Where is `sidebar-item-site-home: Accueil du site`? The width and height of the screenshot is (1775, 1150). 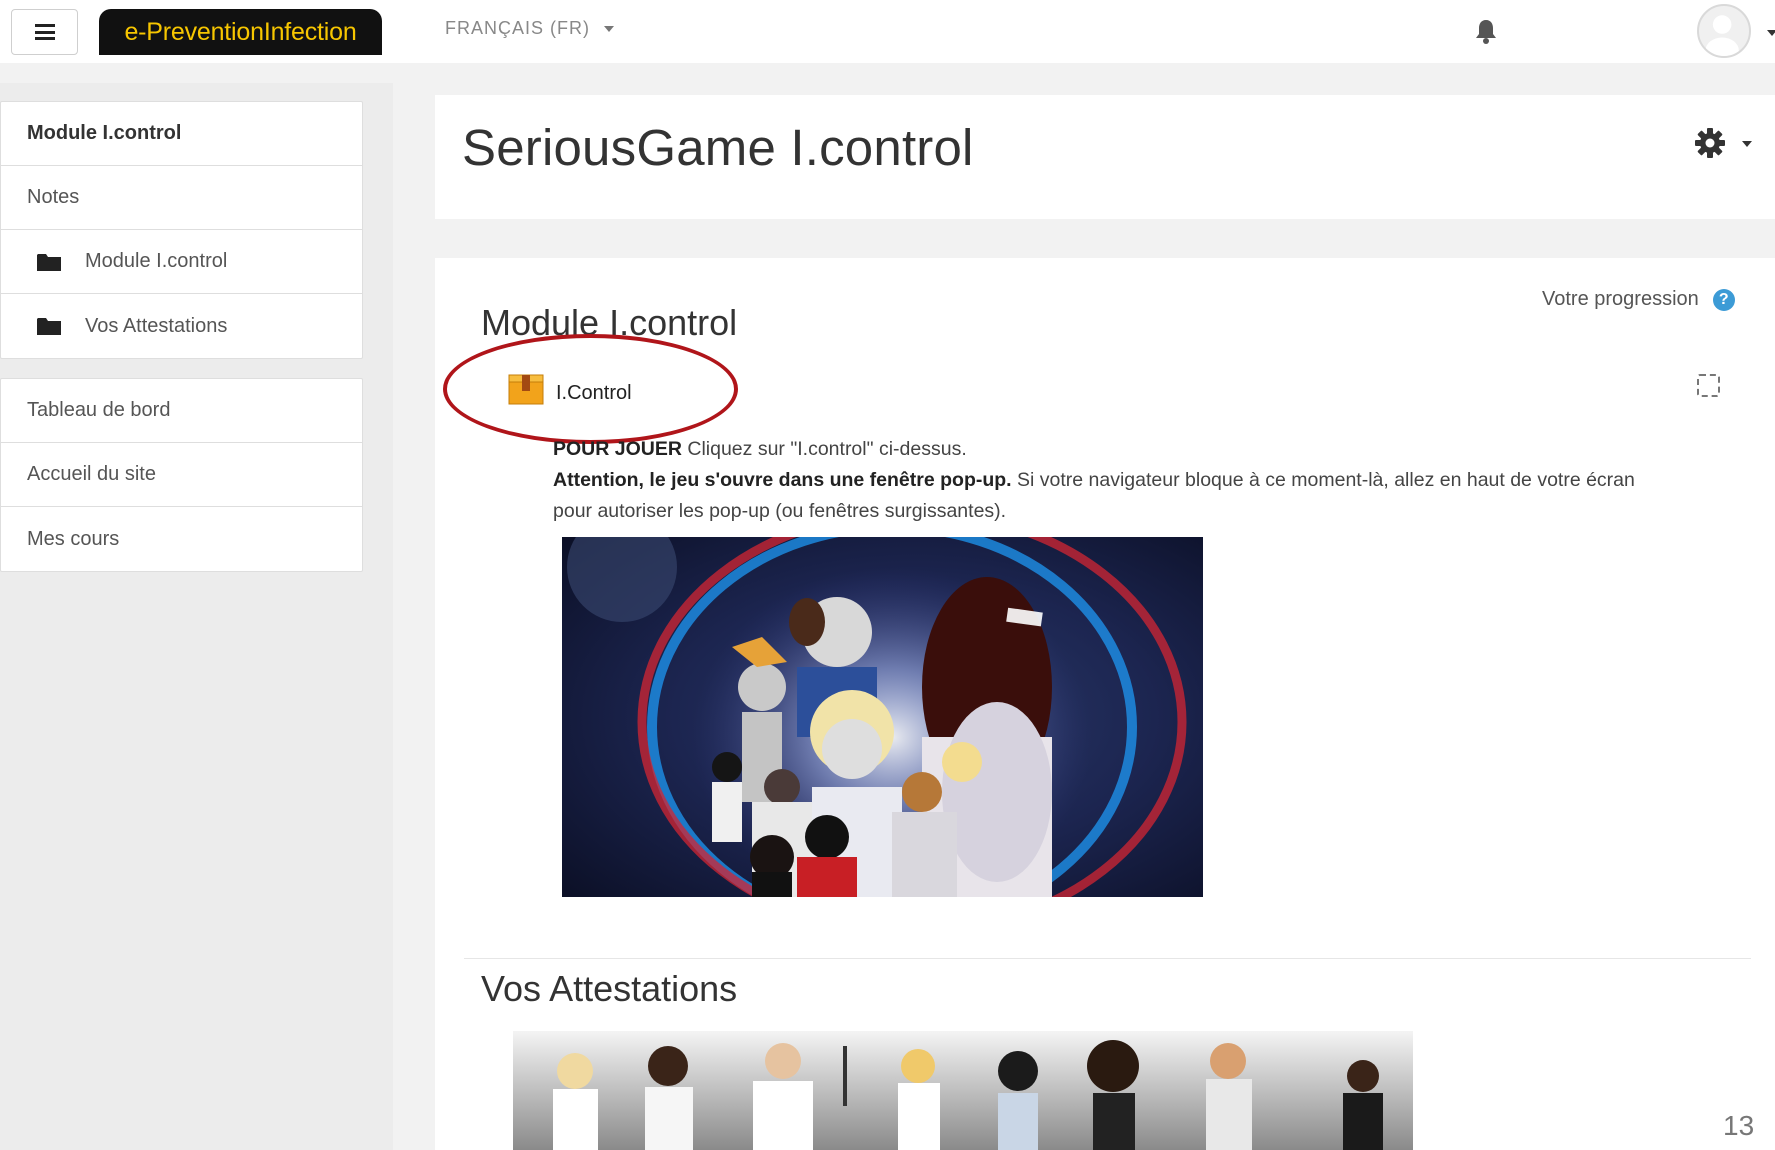
sidebar-item-site-home: Accueil du site is located at coordinates (181, 475).